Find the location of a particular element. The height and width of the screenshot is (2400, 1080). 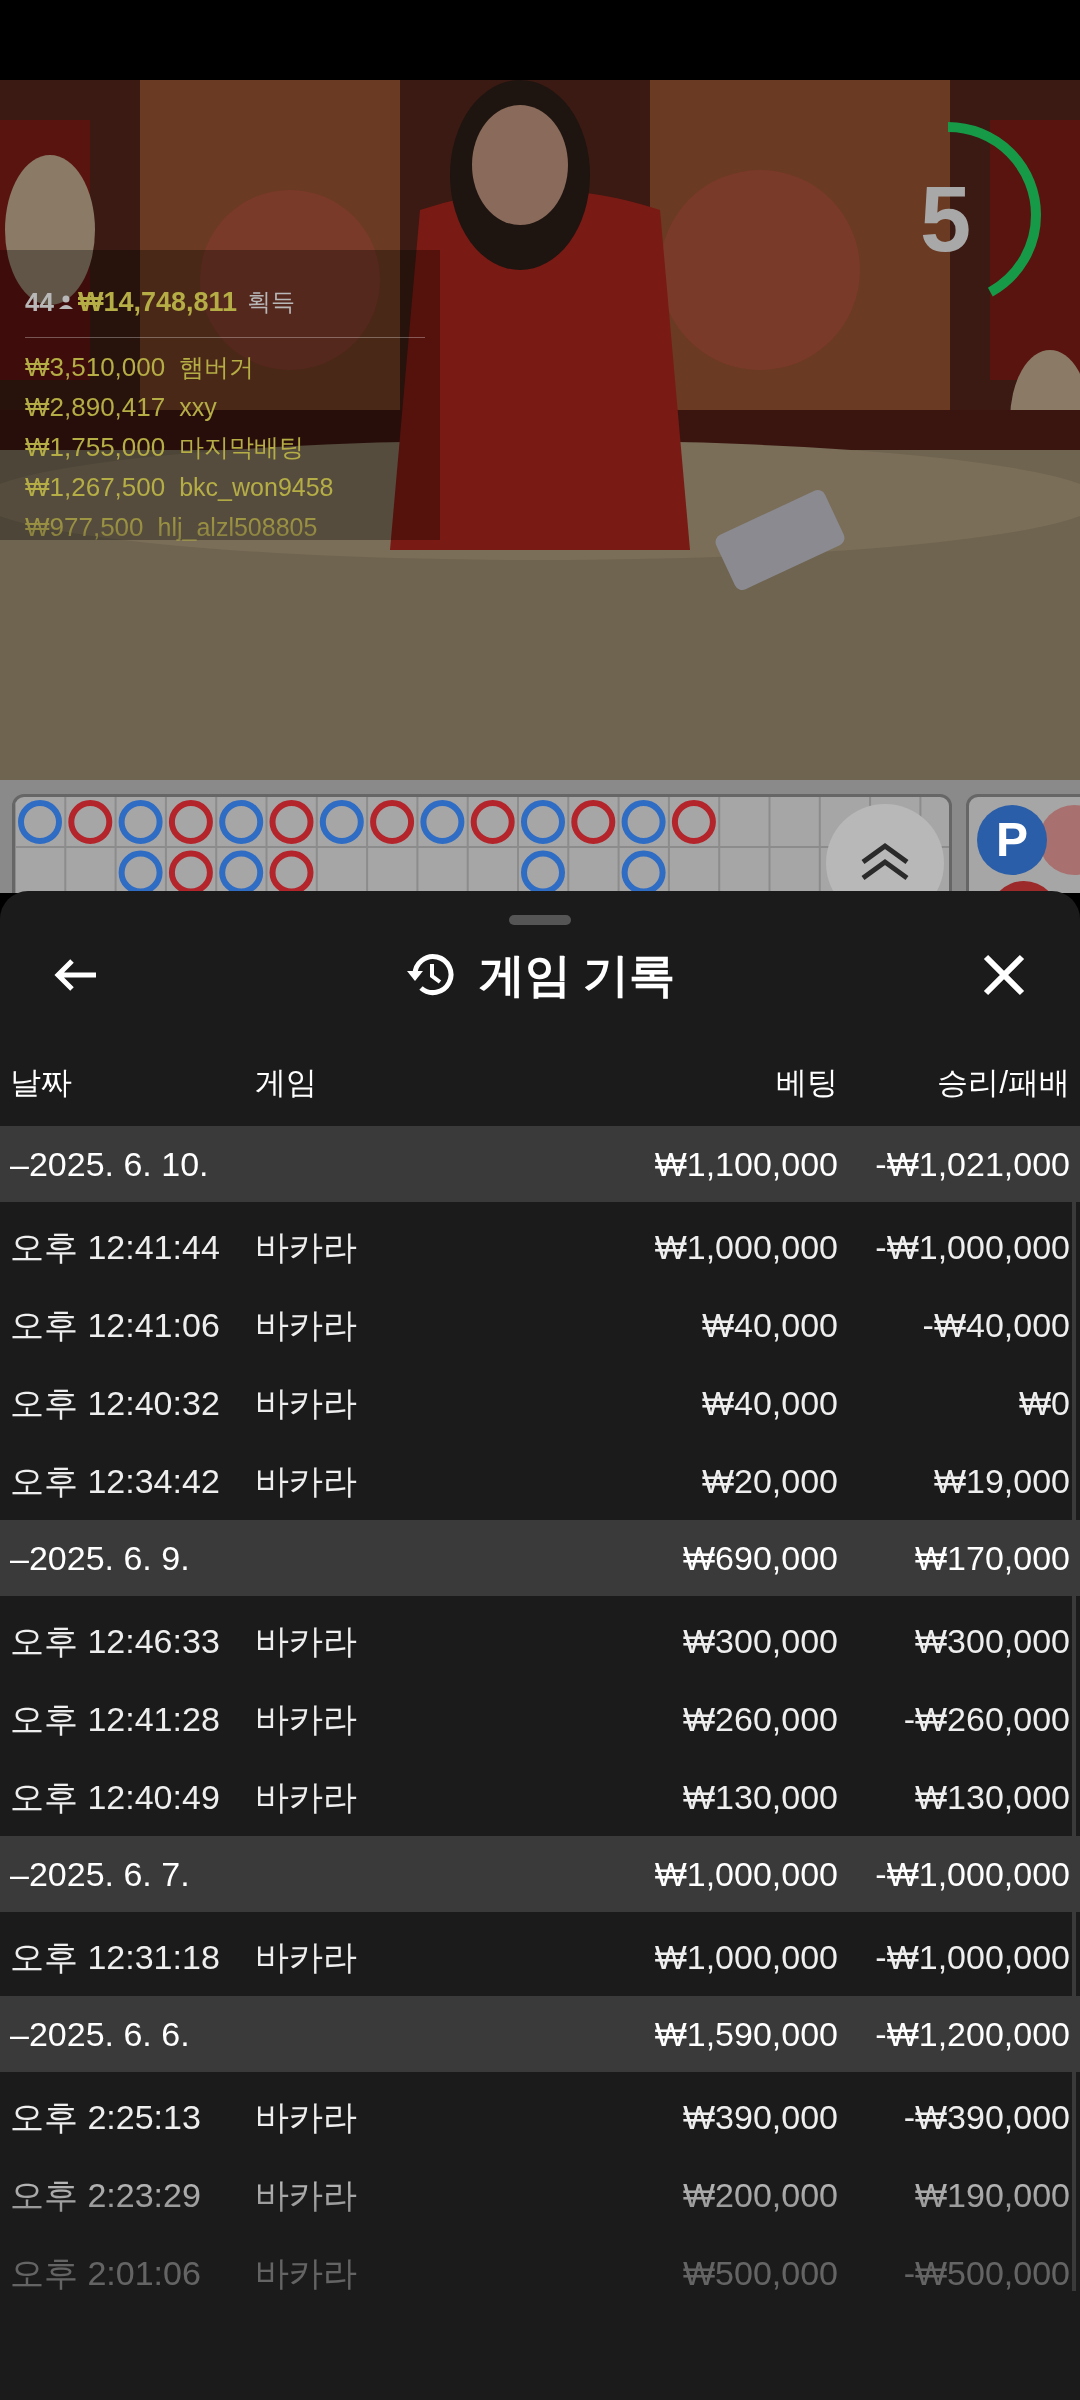

countdown-number: 5 is located at coordinates (946, 219).